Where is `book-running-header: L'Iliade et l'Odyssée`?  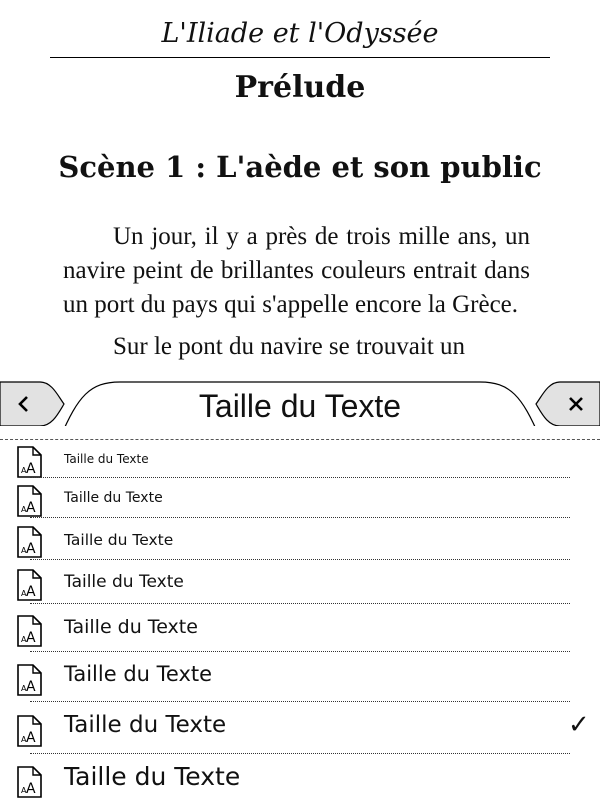 book-running-header: L'Iliade et l'Odyssée is located at coordinates (300, 33).